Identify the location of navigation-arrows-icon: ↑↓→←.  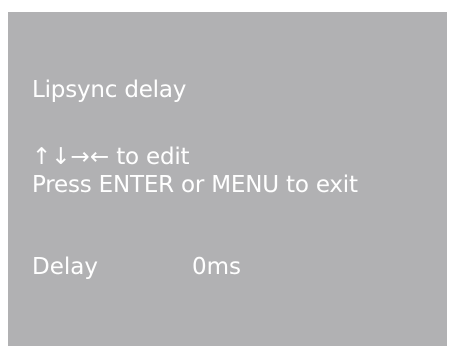
(71, 157).